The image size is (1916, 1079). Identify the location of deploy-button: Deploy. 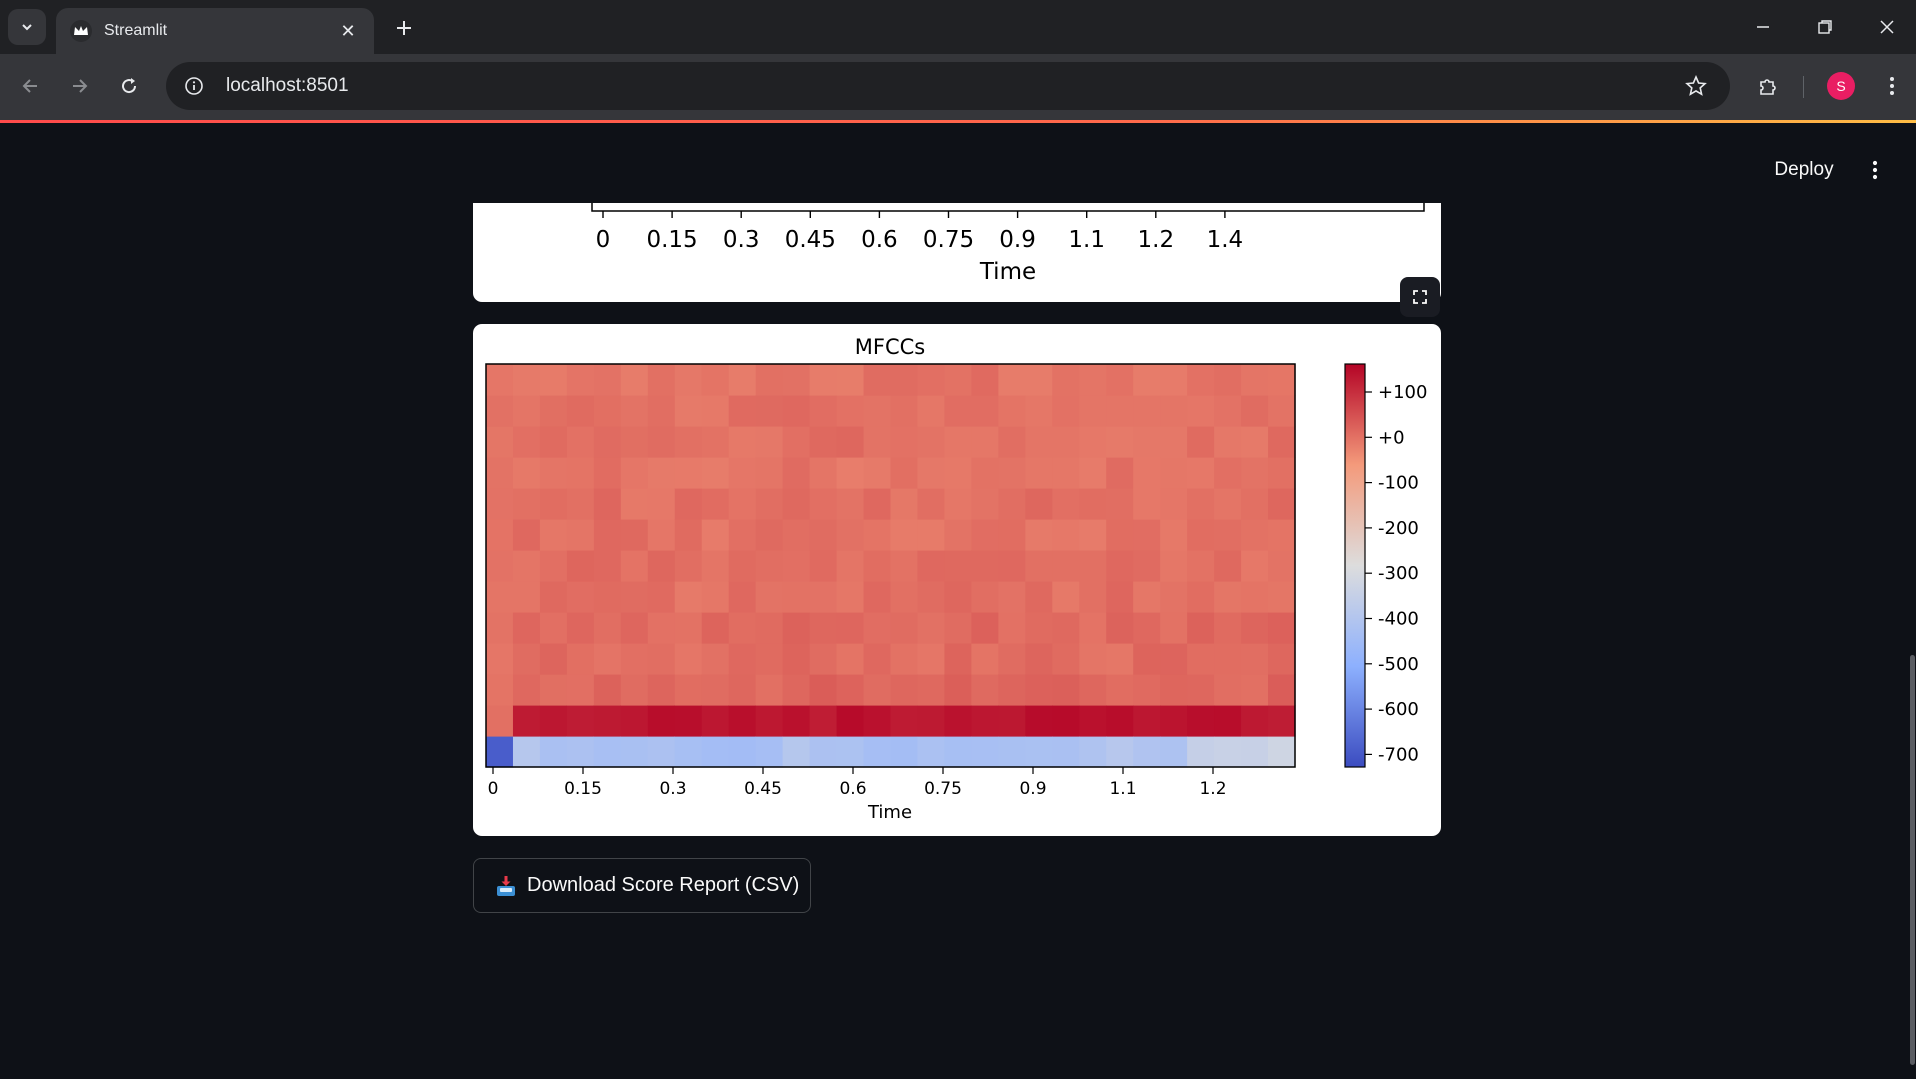
(1804, 170).